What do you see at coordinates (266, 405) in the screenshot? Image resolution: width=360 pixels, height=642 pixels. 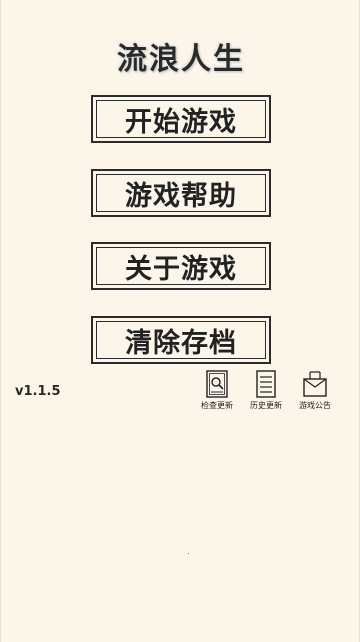 I see `history-update-label: 历史更新` at bounding box center [266, 405].